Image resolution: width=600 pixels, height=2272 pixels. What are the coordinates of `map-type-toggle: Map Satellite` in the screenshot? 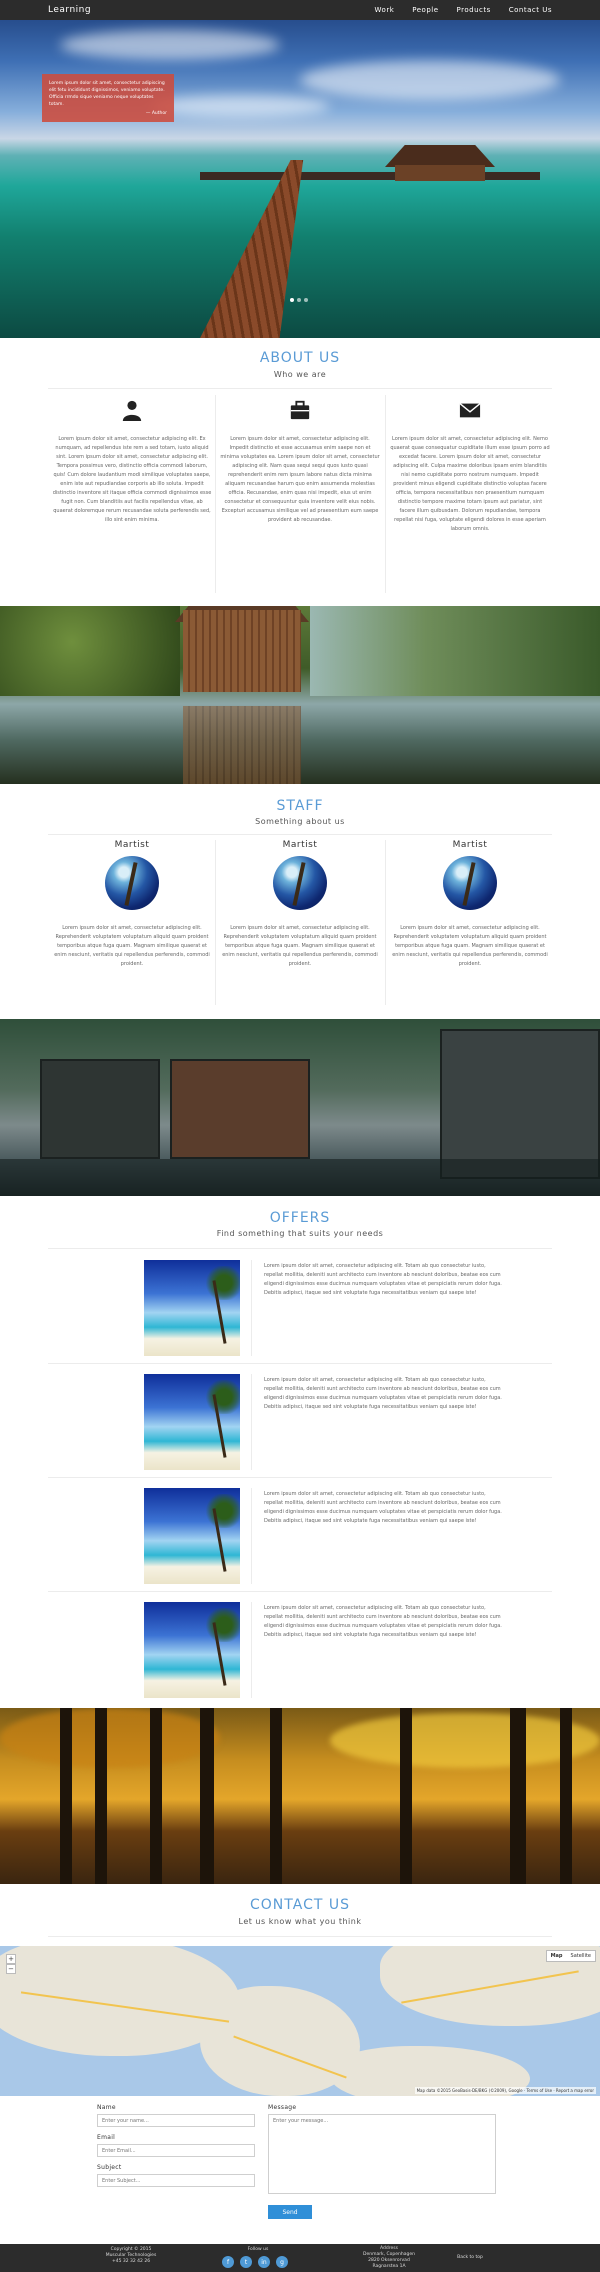 It's located at (570, 1956).